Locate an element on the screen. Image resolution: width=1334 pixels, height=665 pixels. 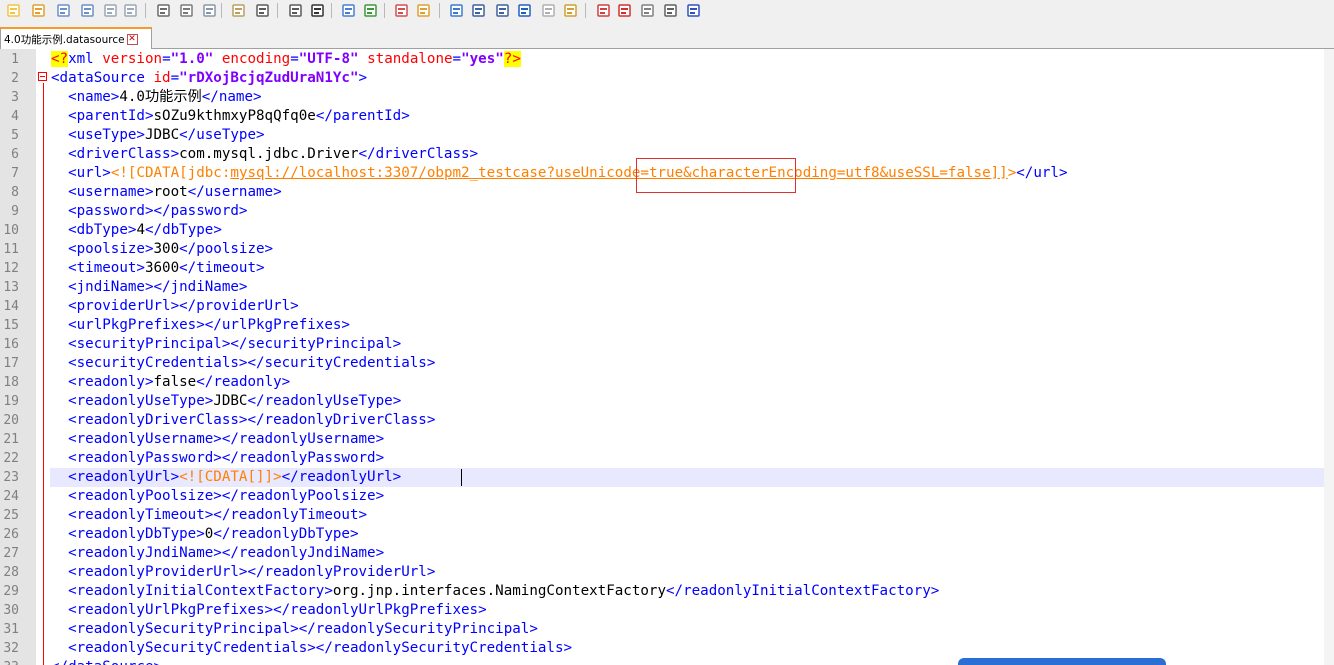
line-number: 19 is located at coordinates (11, 401).